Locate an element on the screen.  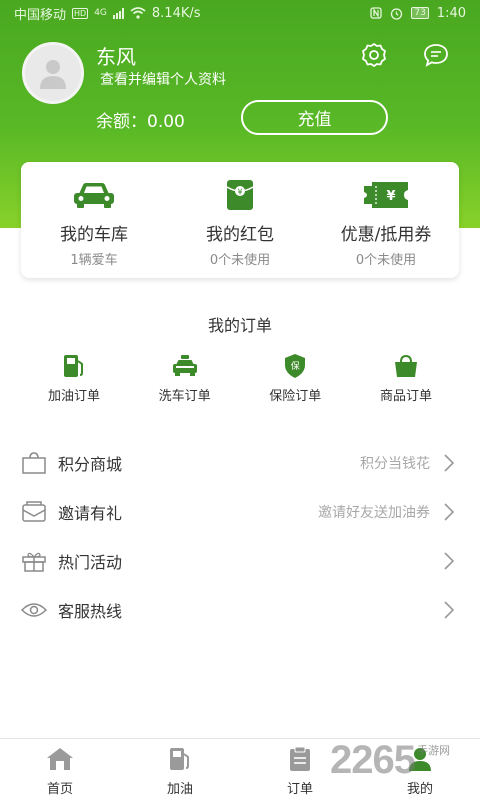
my-garage-item: 我的车库 1辆爱车 is located at coordinates (94, 220).